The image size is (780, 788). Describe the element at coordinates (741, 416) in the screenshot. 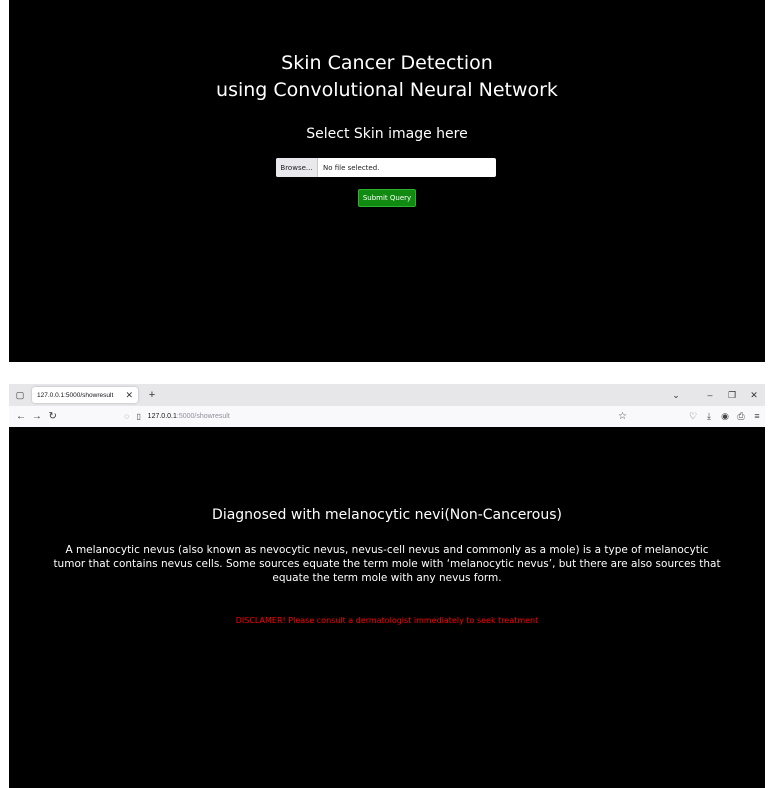

I see `extensions-icon: ⎙` at that location.